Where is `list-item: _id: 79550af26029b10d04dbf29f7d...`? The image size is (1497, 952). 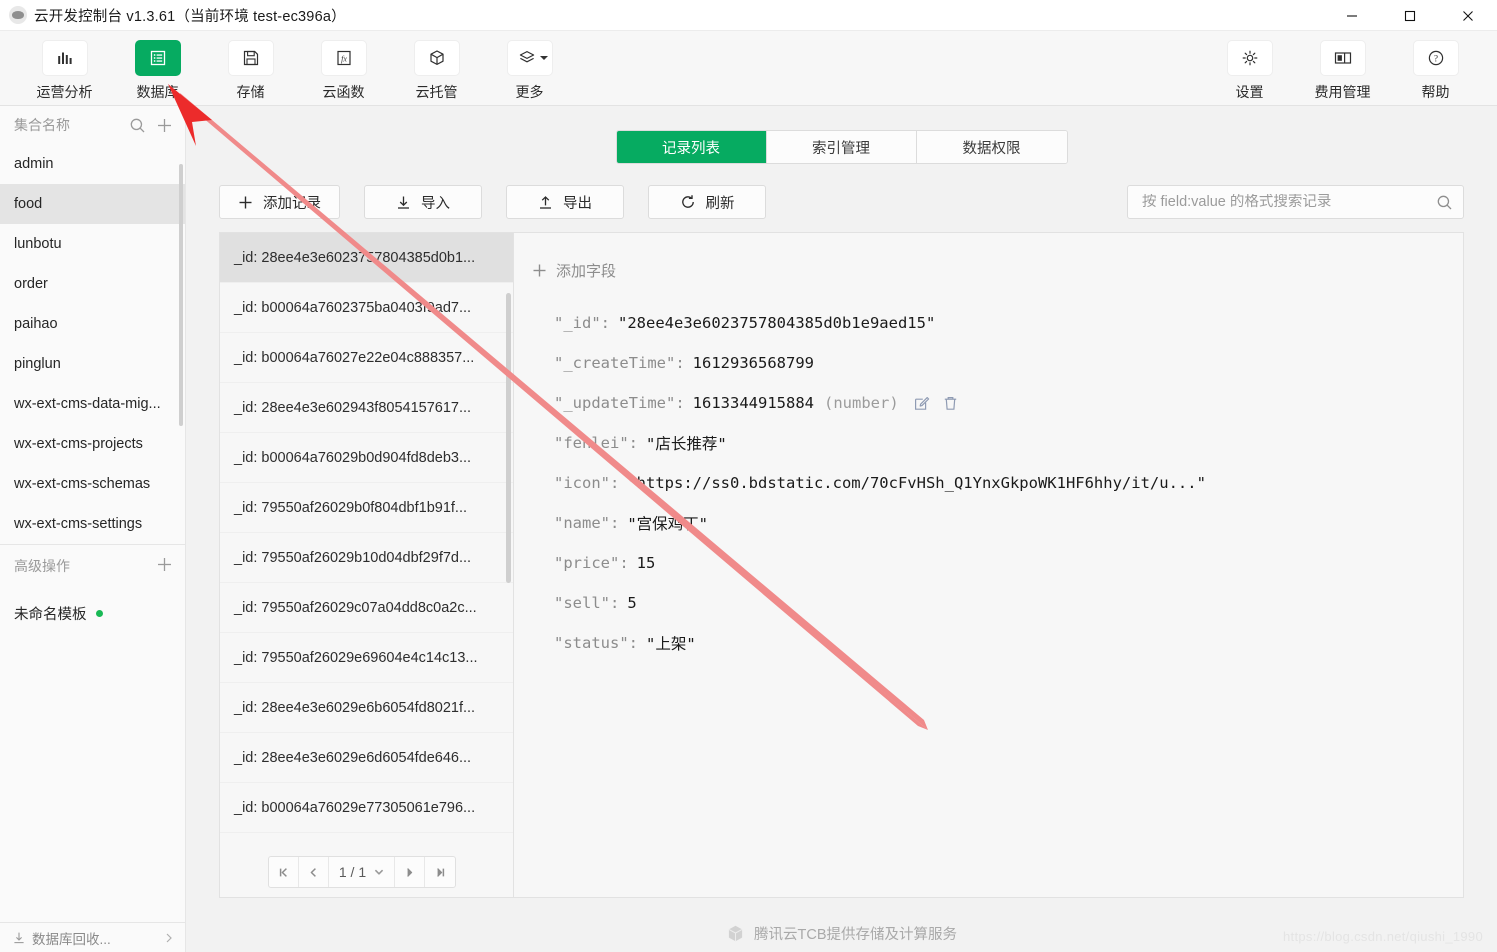 list-item: _id: 79550af26029b10d04dbf29f7d... is located at coordinates (366, 558).